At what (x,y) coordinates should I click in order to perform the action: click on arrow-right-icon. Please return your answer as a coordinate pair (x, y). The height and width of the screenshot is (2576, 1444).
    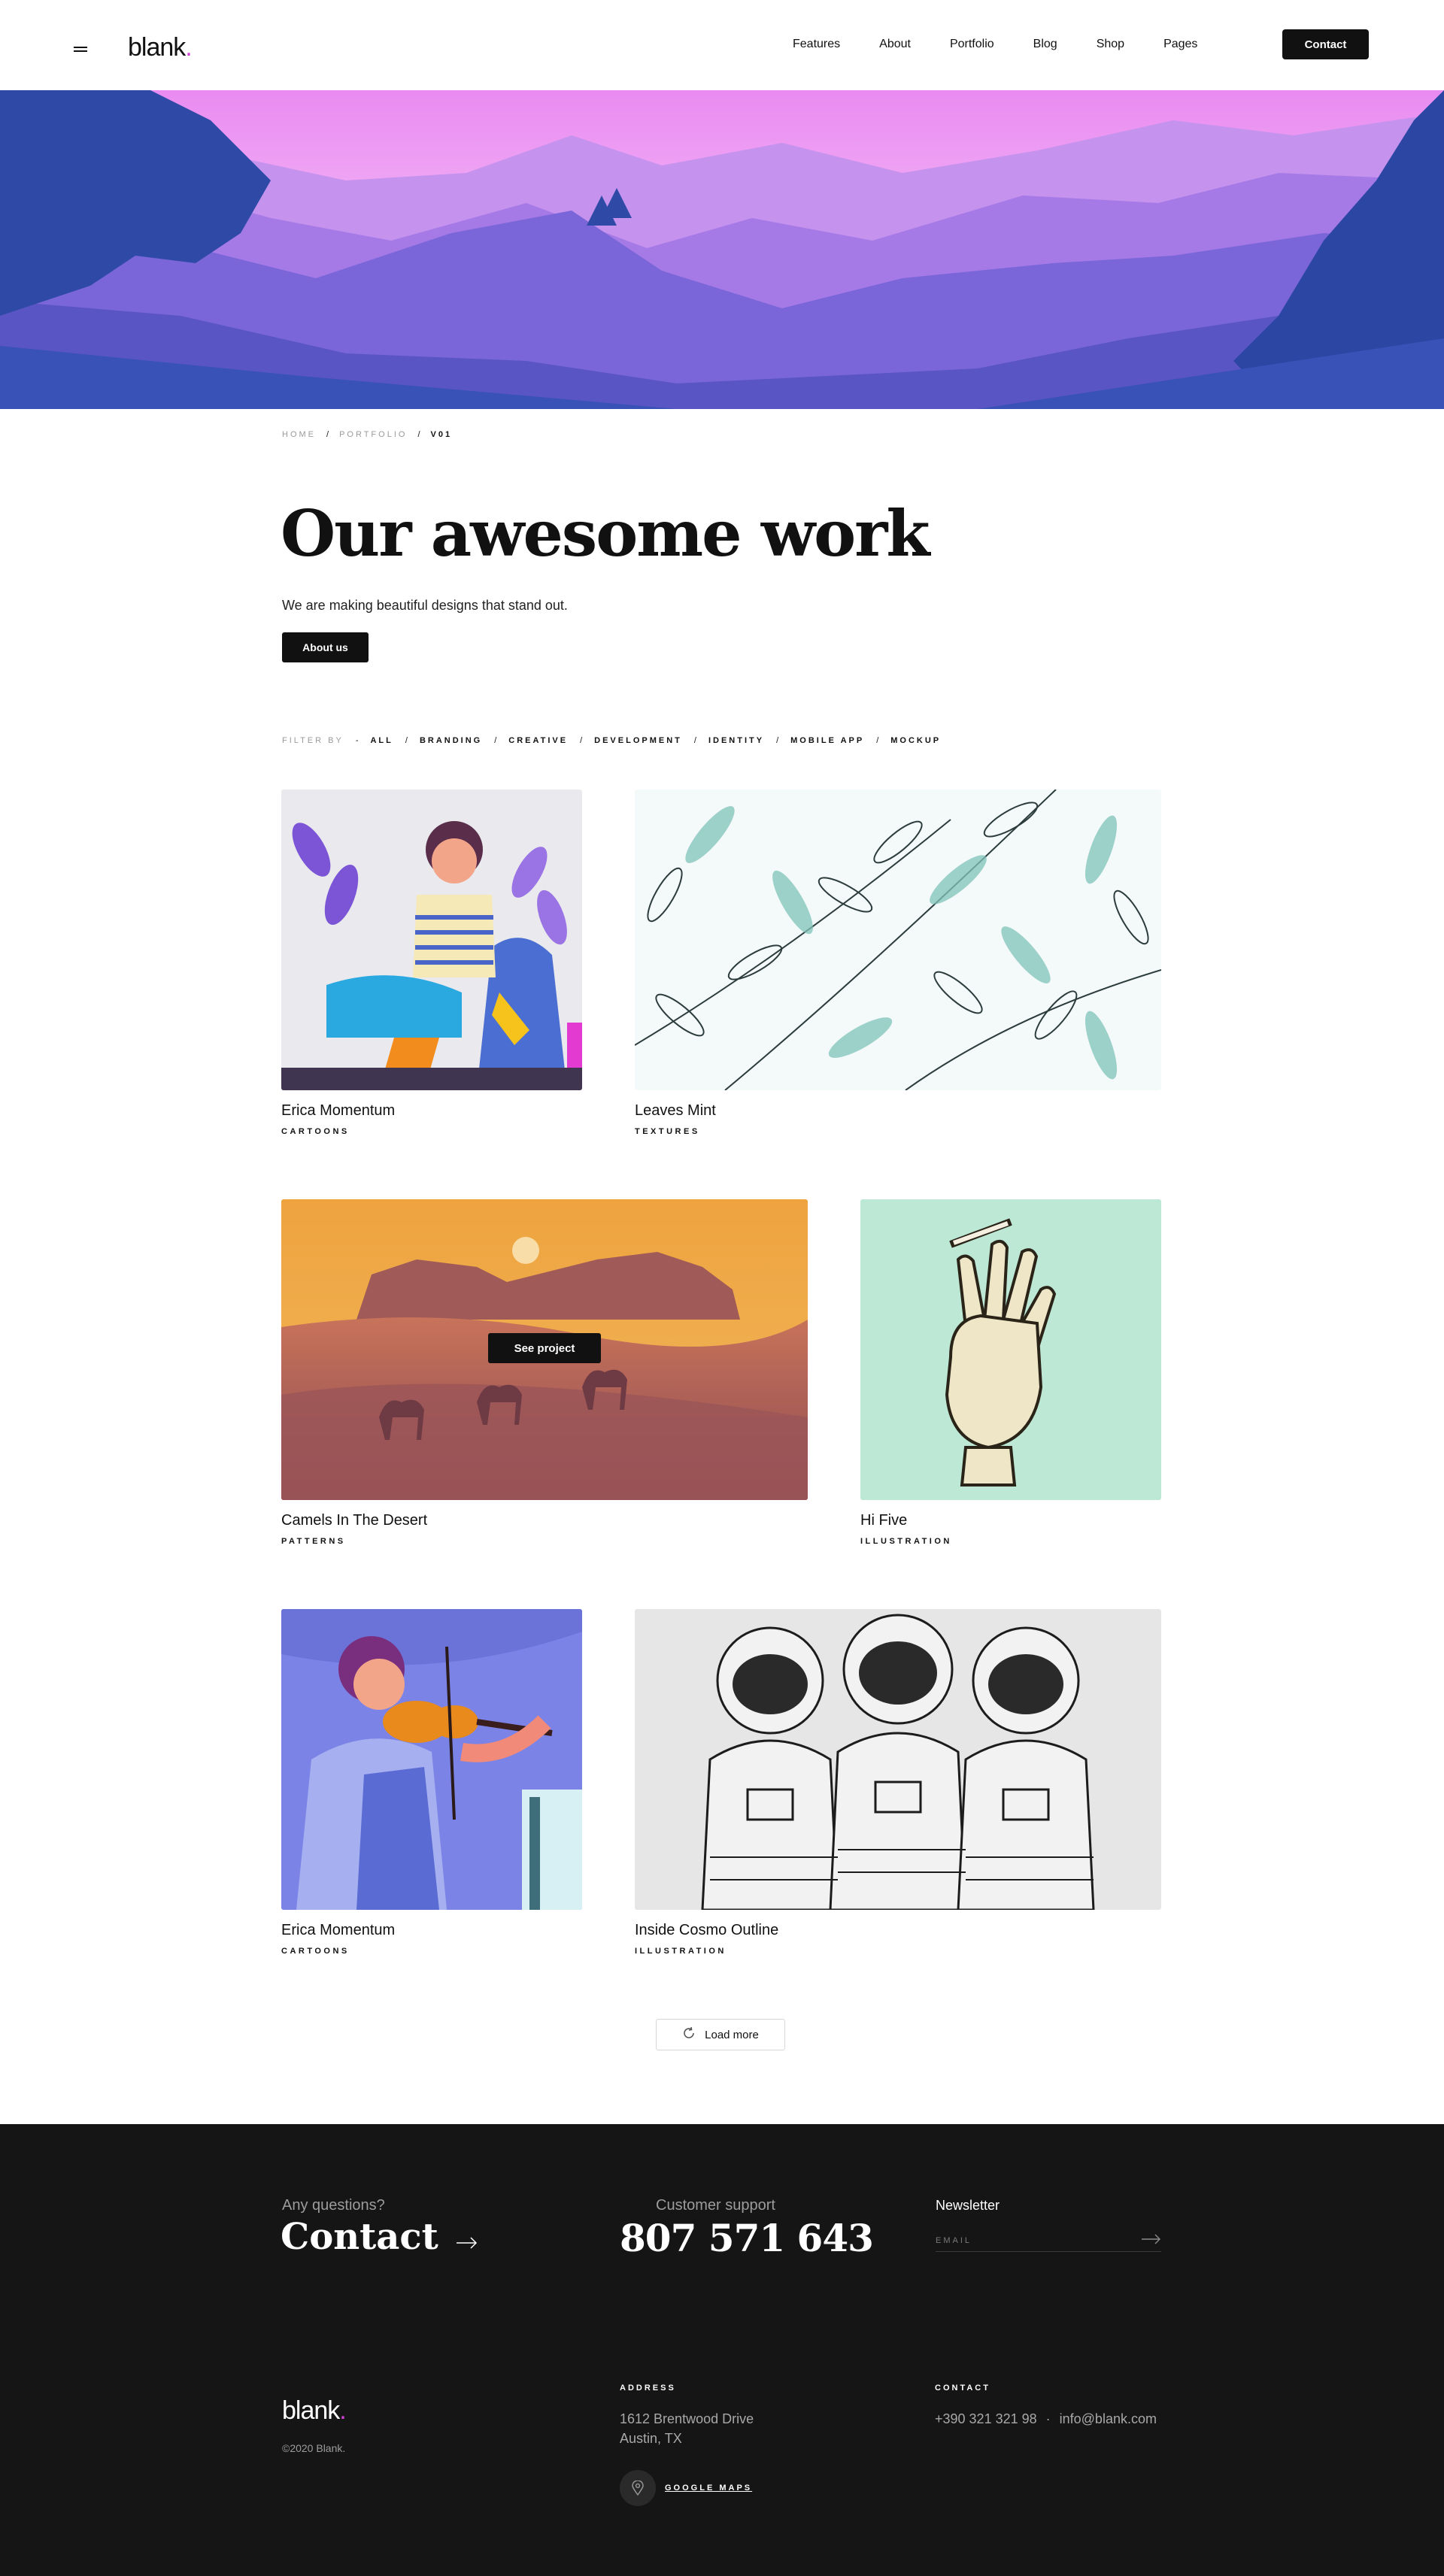
    Looking at the image, I should click on (467, 2237).